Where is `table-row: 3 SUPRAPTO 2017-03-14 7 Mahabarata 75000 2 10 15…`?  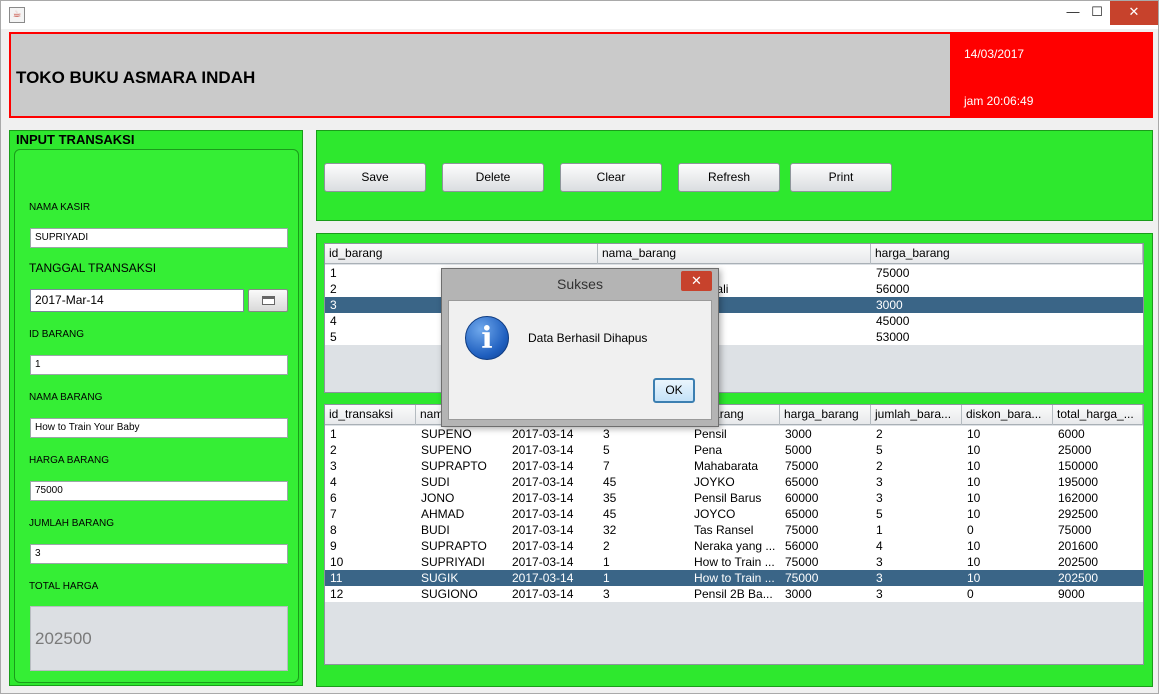 table-row: 3 SUPRAPTO 2017-03-14 7 Mahabarata 75000 2 10 15… is located at coordinates (734, 466).